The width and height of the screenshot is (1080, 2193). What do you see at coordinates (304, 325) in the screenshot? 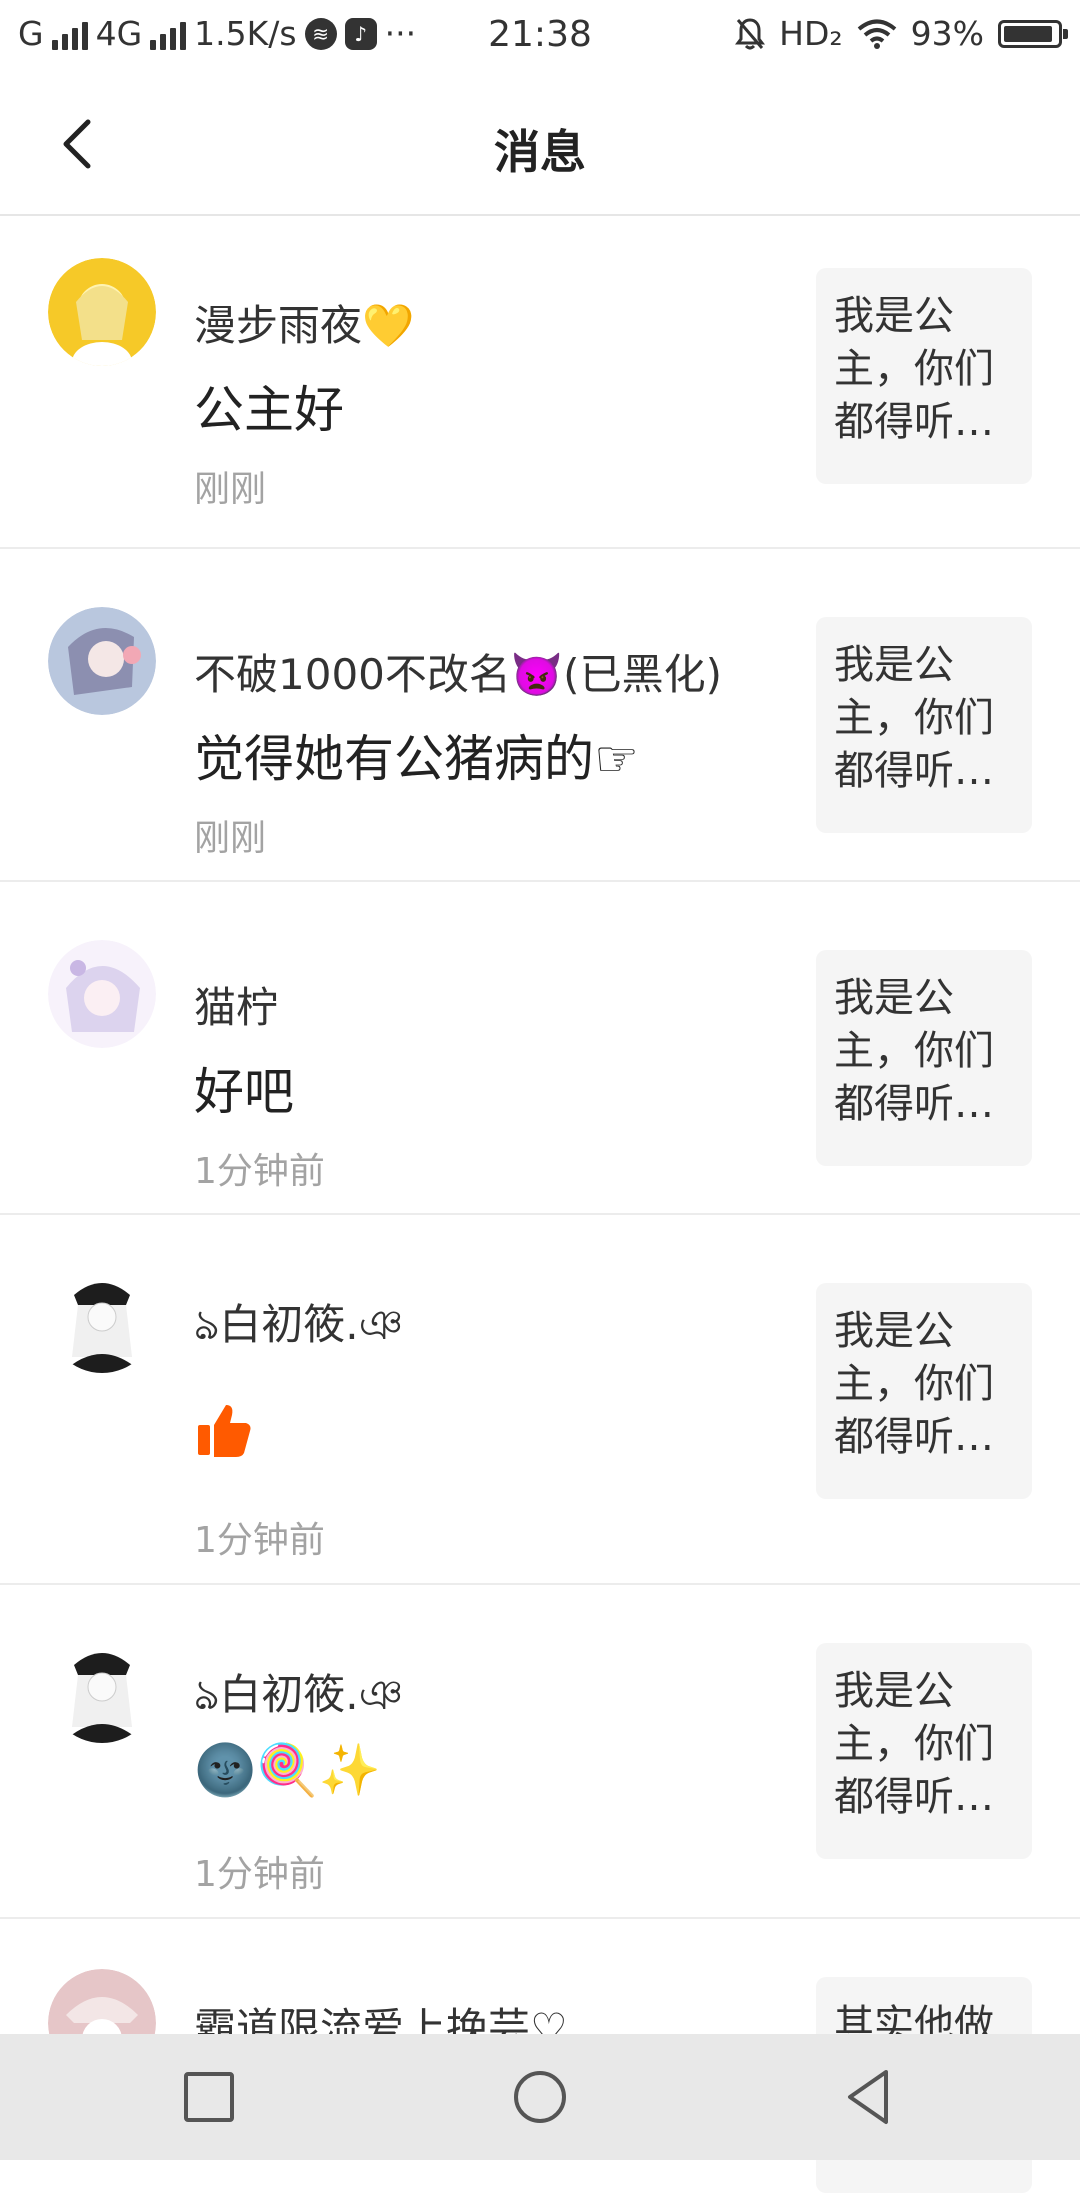
I see `sender-name: 漫步雨夜💛` at bounding box center [304, 325].